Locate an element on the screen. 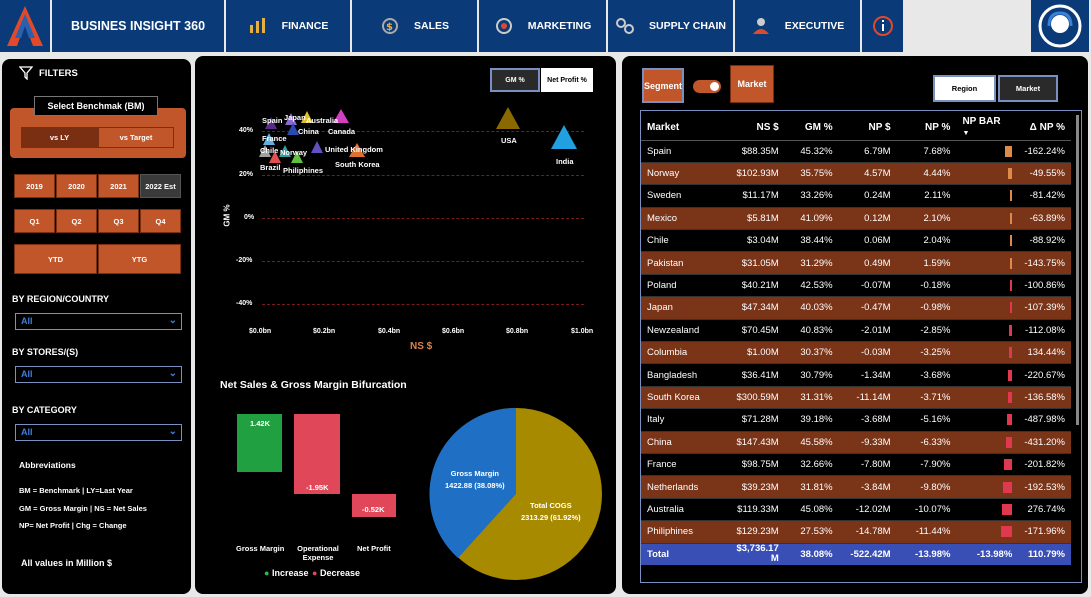 The image size is (1091, 597). cell-dnp: -49.55% is located at coordinates (1044, 174).